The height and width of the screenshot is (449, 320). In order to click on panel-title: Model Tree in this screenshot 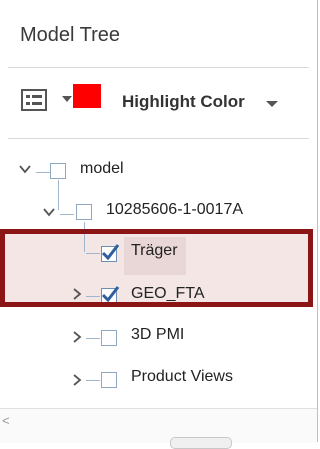, I will do `click(70, 35)`.